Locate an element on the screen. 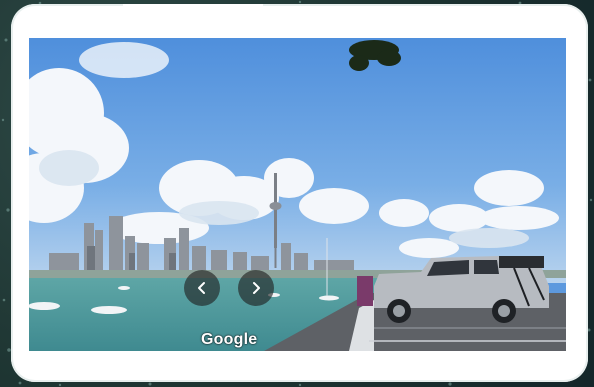 The height and width of the screenshot is (387, 594). card-notch is located at coordinates (193, 8).